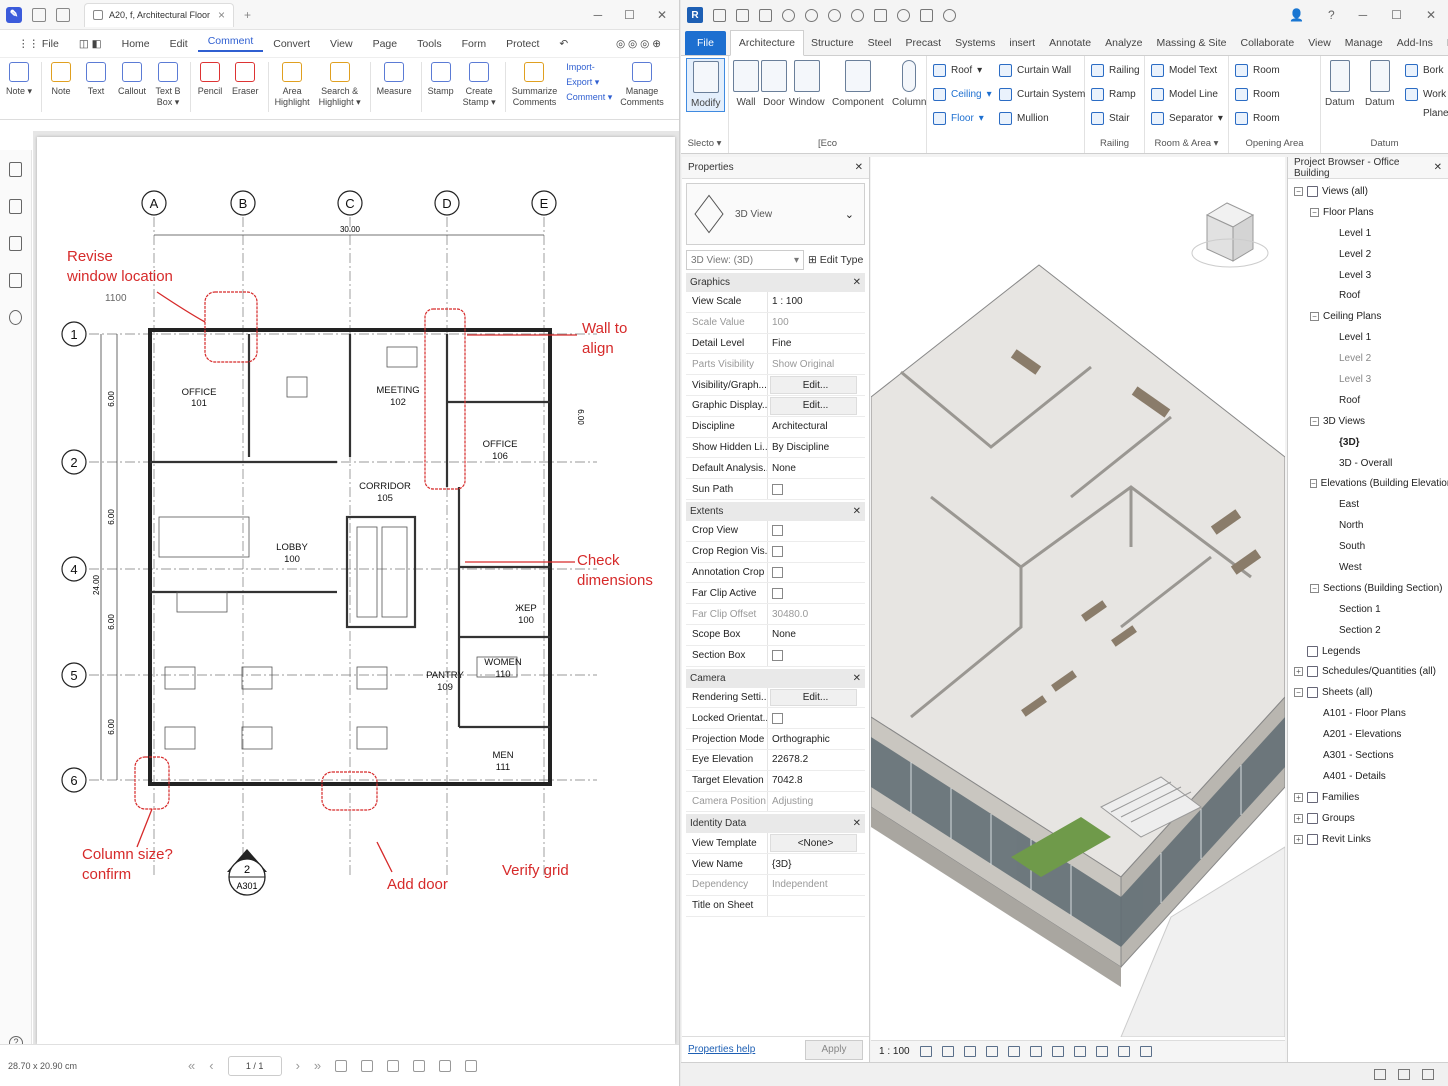 The width and height of the screenshot is (1448, 1086). What do you see at coordinates (706, 85) in the screenshot?
I see `modify-button: Modify` at bounding box center [706, 85].